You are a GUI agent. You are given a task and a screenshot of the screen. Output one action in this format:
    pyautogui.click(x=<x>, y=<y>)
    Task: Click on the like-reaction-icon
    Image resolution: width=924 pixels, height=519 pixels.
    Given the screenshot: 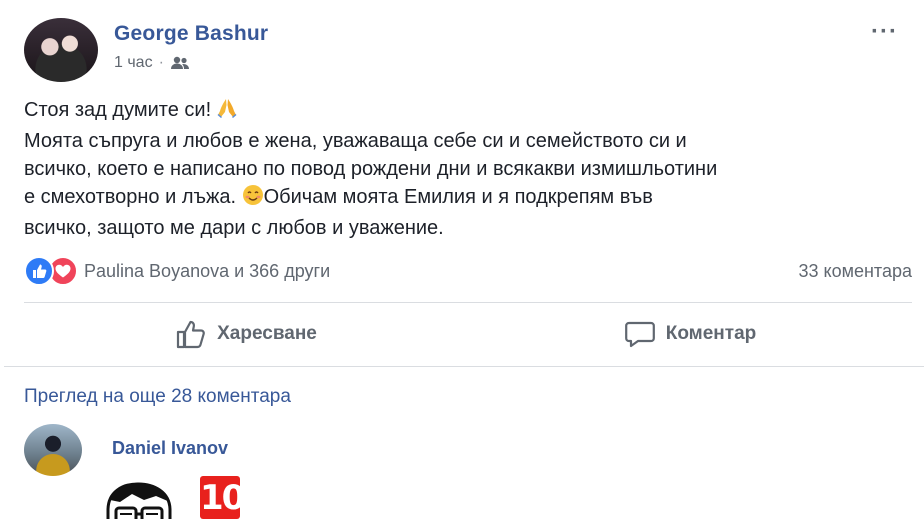 What is the action you would take?
    pyautogui.click(x=39, y=271)
    